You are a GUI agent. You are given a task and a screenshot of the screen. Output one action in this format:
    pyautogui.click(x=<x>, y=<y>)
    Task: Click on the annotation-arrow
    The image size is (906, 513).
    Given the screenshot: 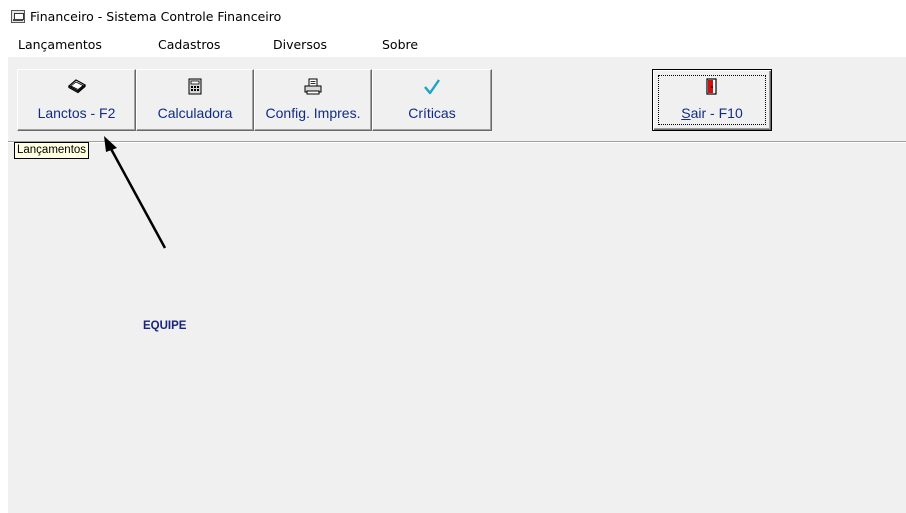 What is the action you would take?
    pyautogui.click(x=135, y=192)
    